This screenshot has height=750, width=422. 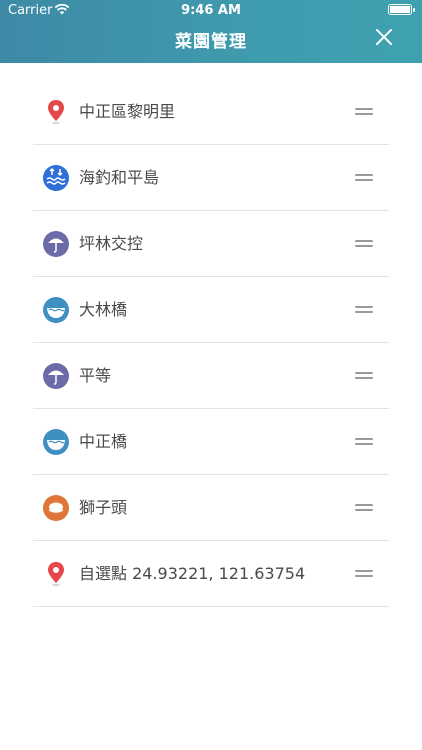 I want to click on app-header: Carrier 9:46 AM 菜園管理, so click(x=211, y=31).